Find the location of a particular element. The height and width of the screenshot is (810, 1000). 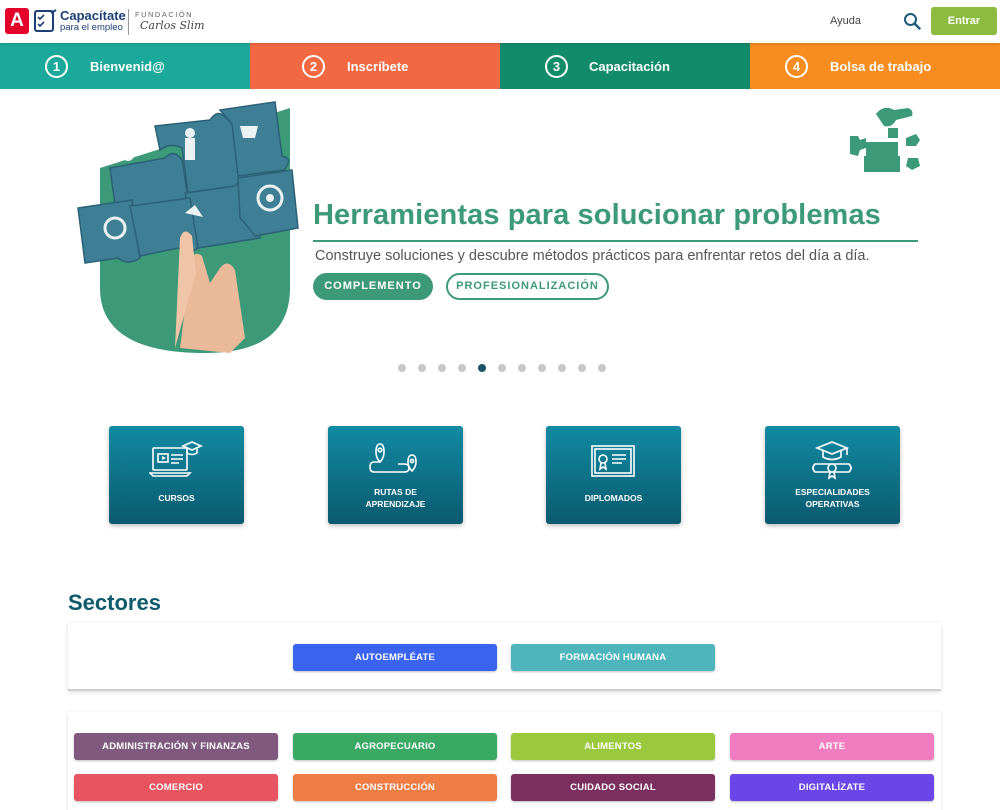

brand-tagline: para el empleo is located at coordinates (91, 27).